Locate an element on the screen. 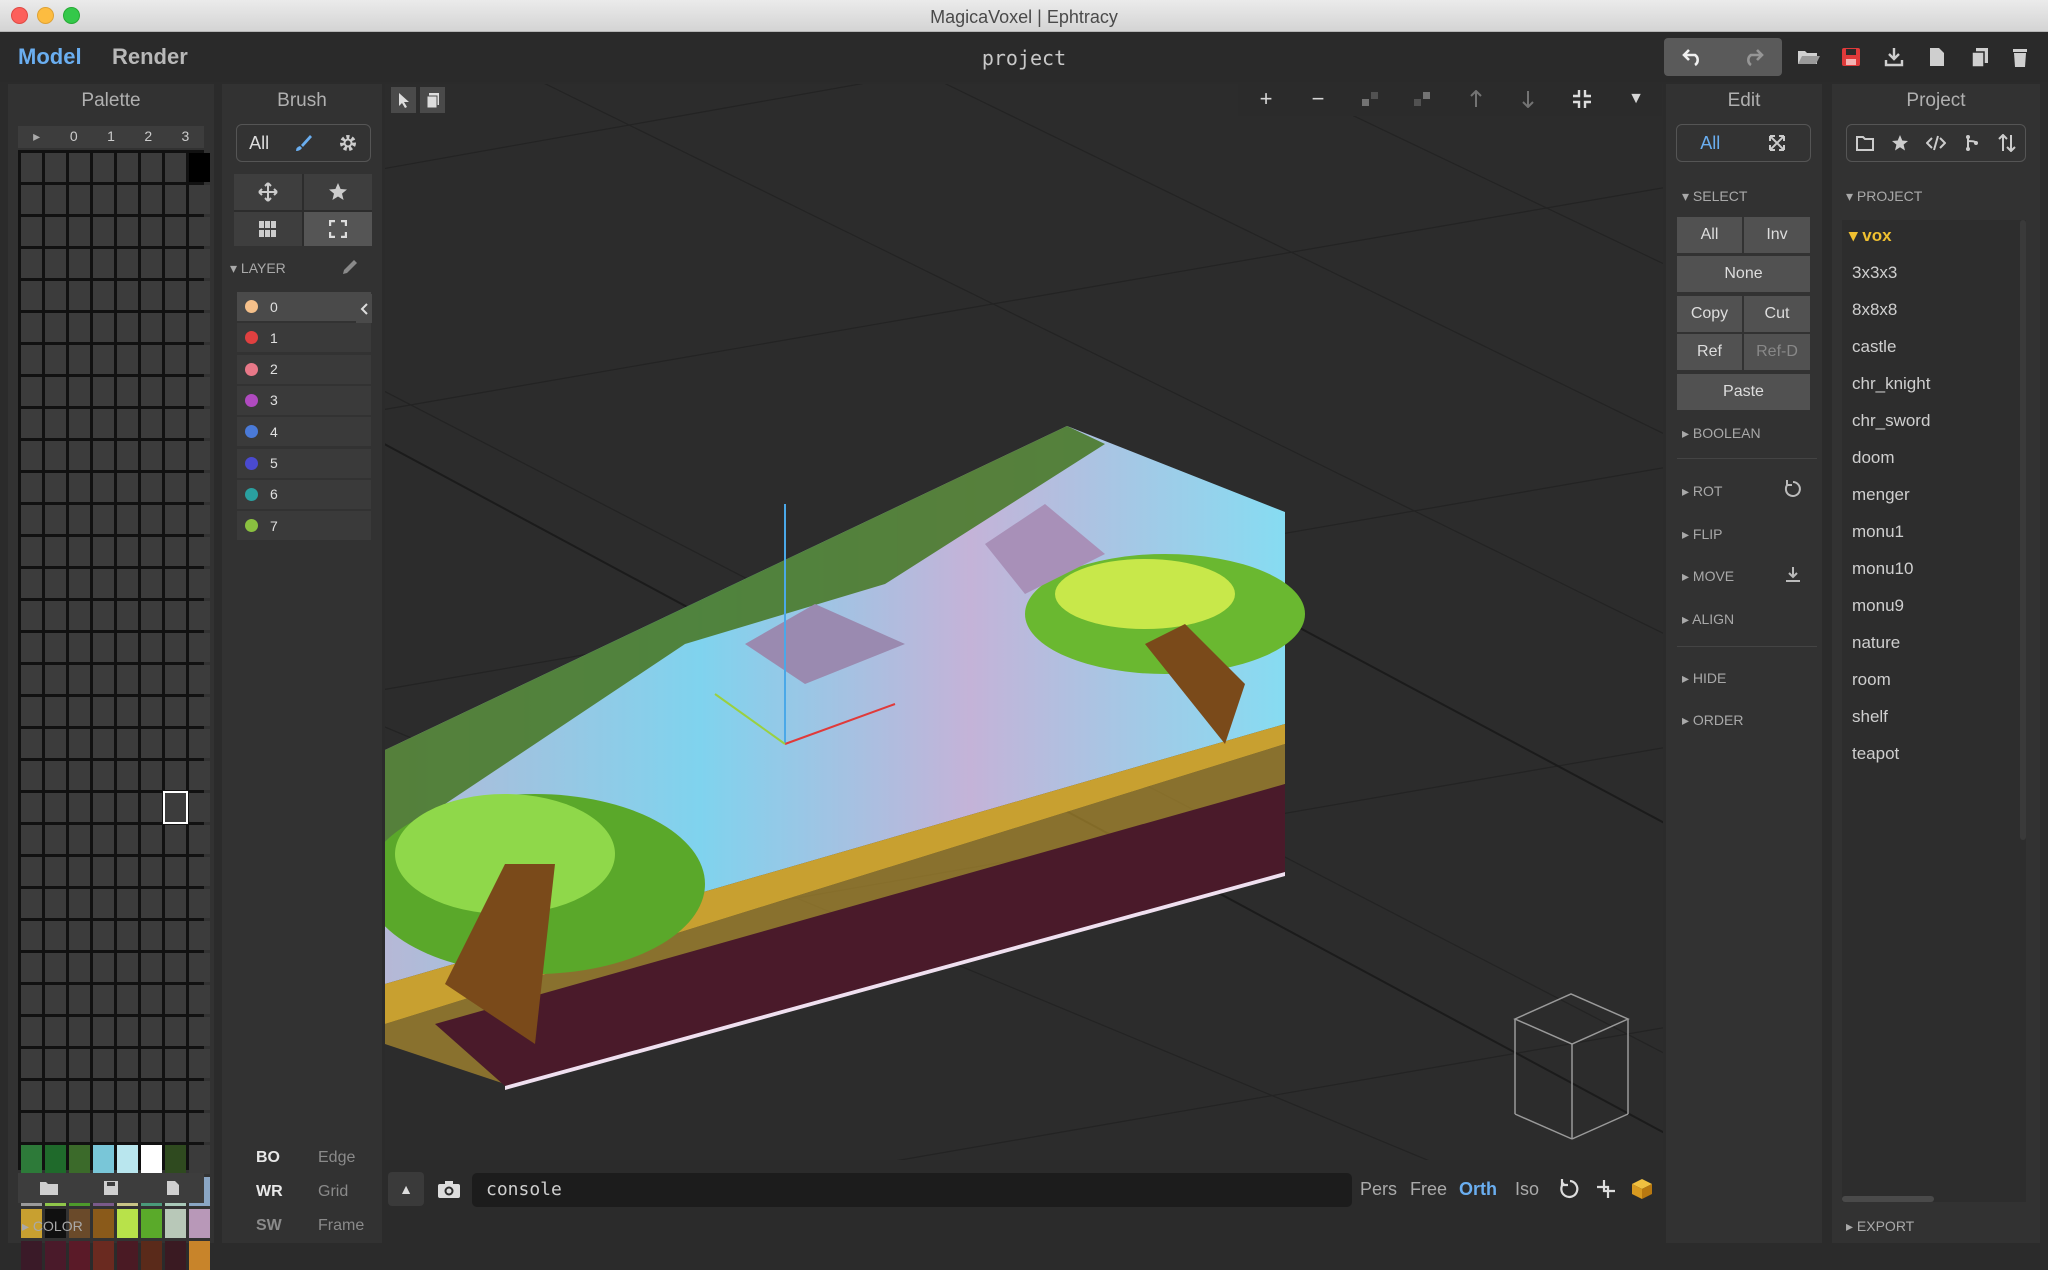 This screenshot has width=2048, height=1270. project-item: 3x3x3 is located at coordinates (1874, 273).